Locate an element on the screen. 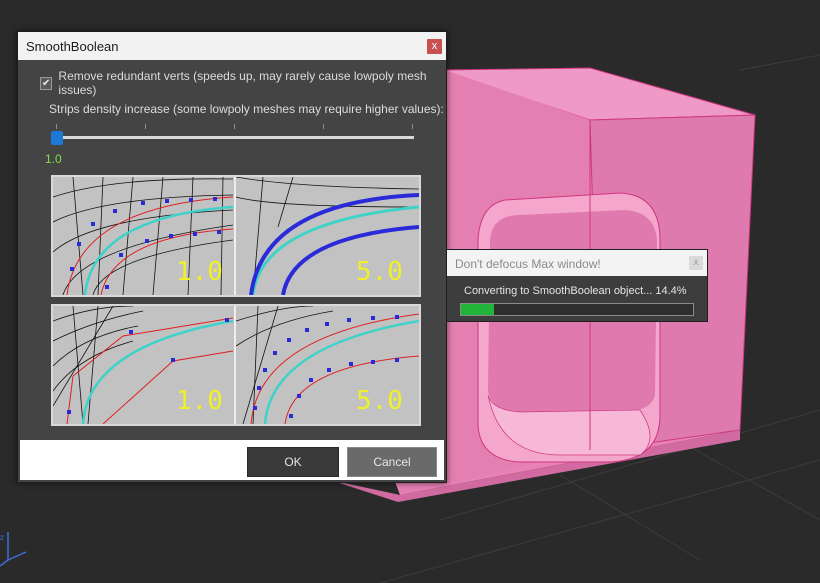  dialog-footer: OK Cancel is located at coordinates (232, 460).